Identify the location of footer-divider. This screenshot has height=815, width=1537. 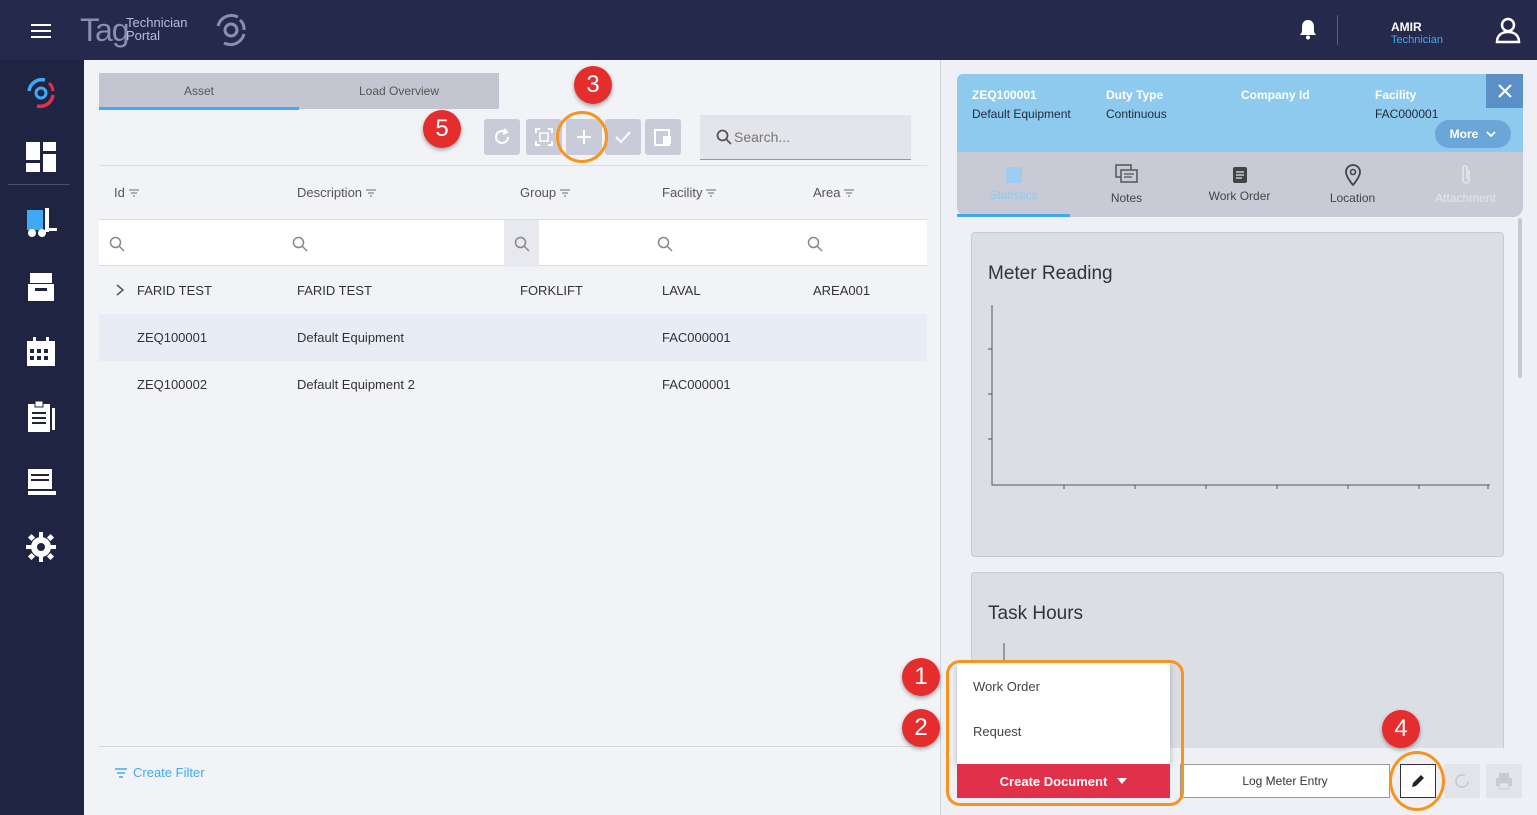
(513, 746).